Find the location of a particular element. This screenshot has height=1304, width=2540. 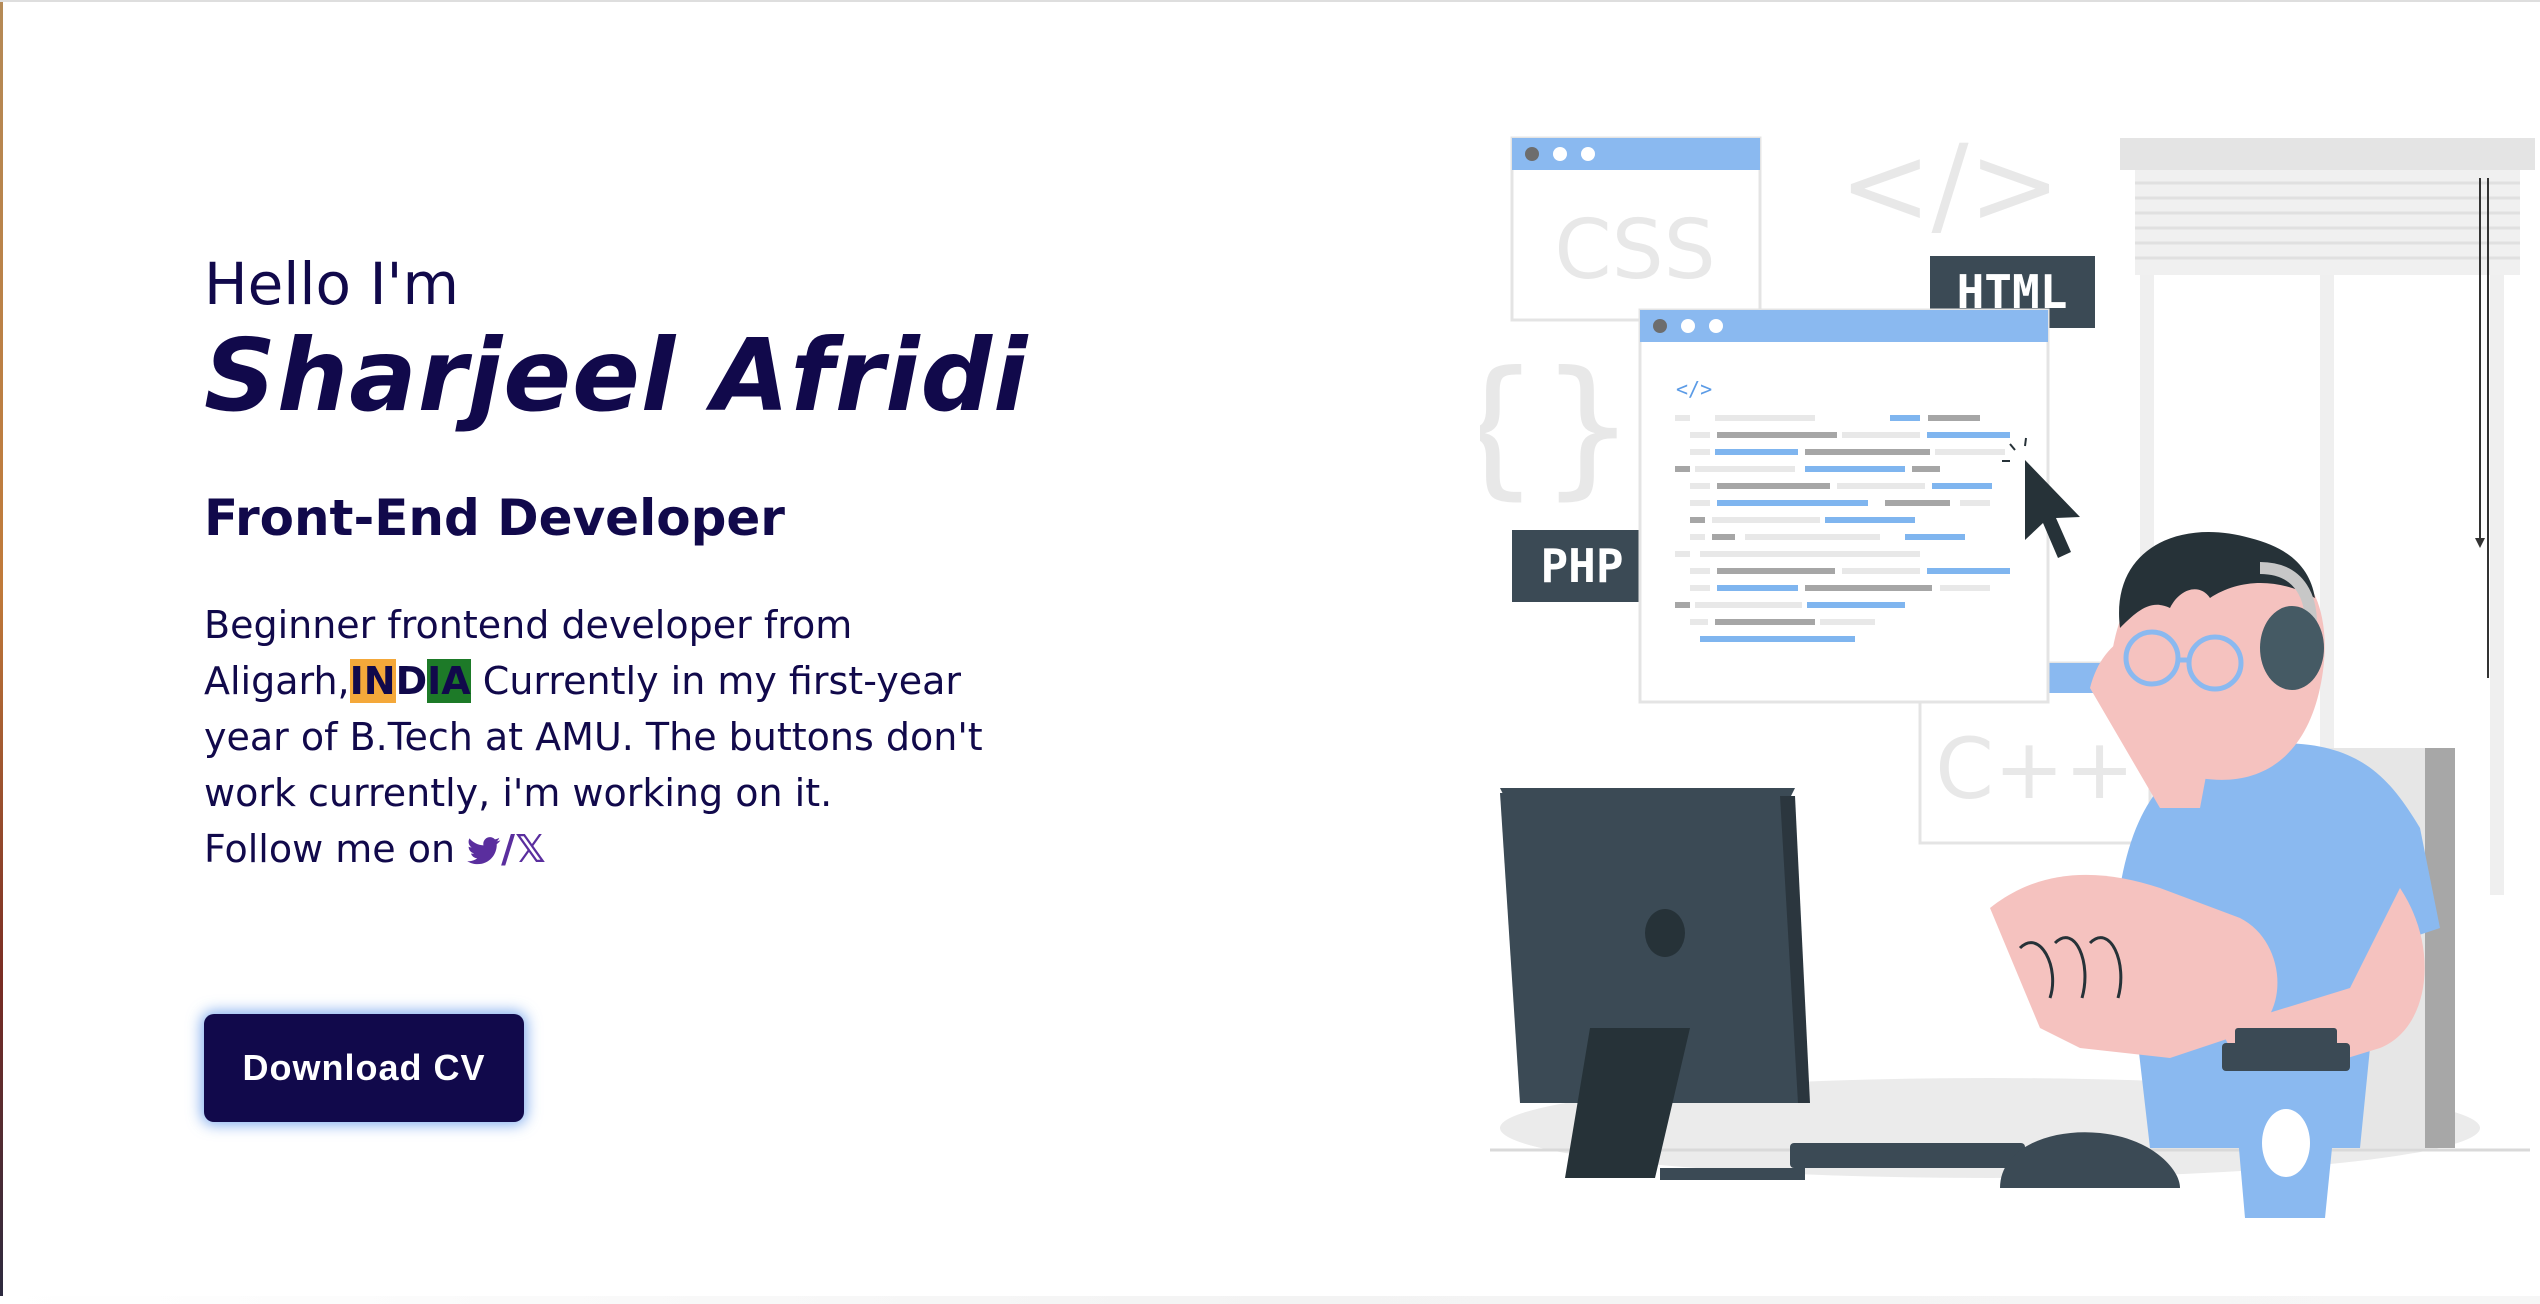

braces-icon: {} is located at coordinates (1557, 427).